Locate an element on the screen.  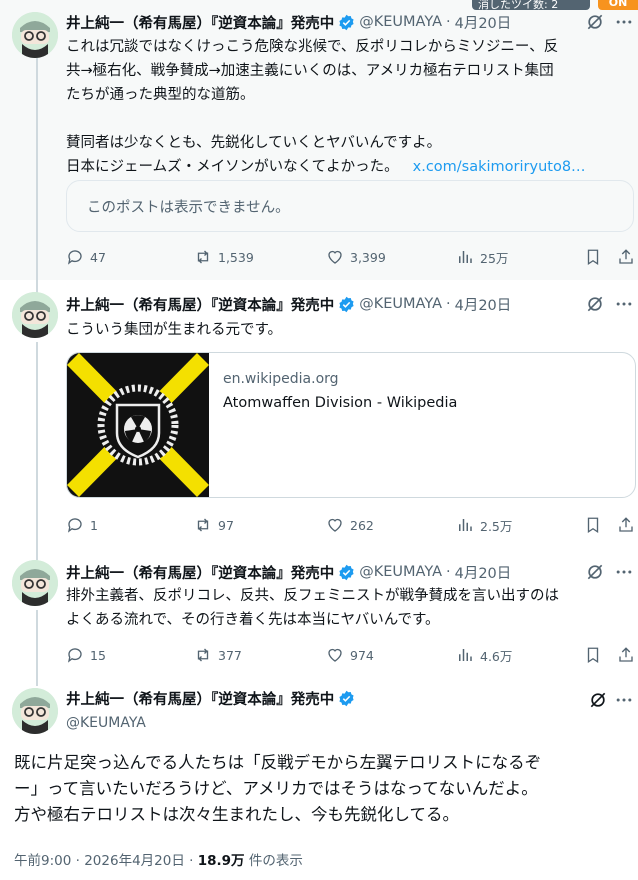
like-count: 3,399 is located at coordinates (368, 257).